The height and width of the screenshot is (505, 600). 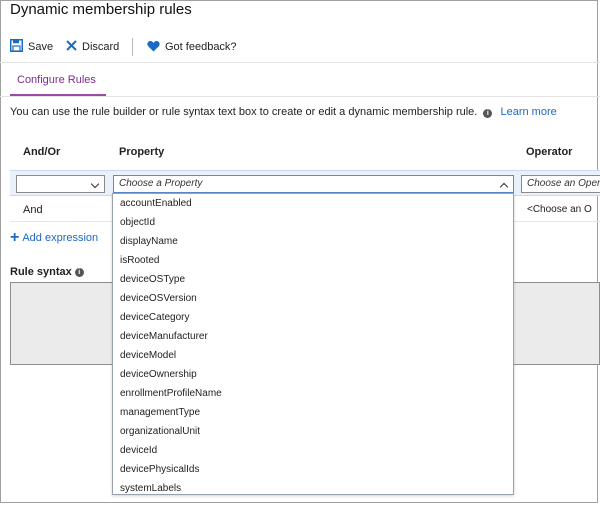 I want to click on toolbar: Save Discard Got feedback?, so click(x=300, y=47).